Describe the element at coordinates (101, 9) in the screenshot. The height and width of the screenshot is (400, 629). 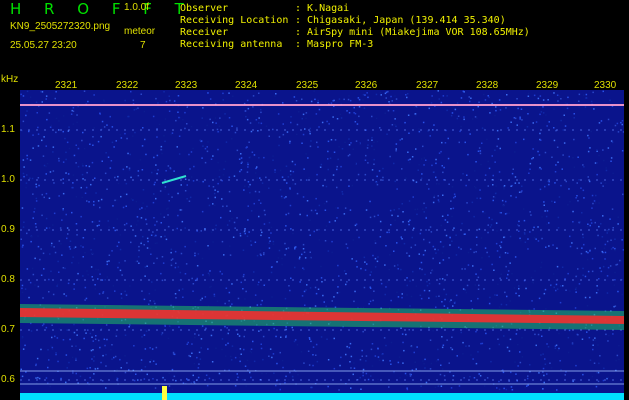
I see `app-title: H R O F F T` at that location.